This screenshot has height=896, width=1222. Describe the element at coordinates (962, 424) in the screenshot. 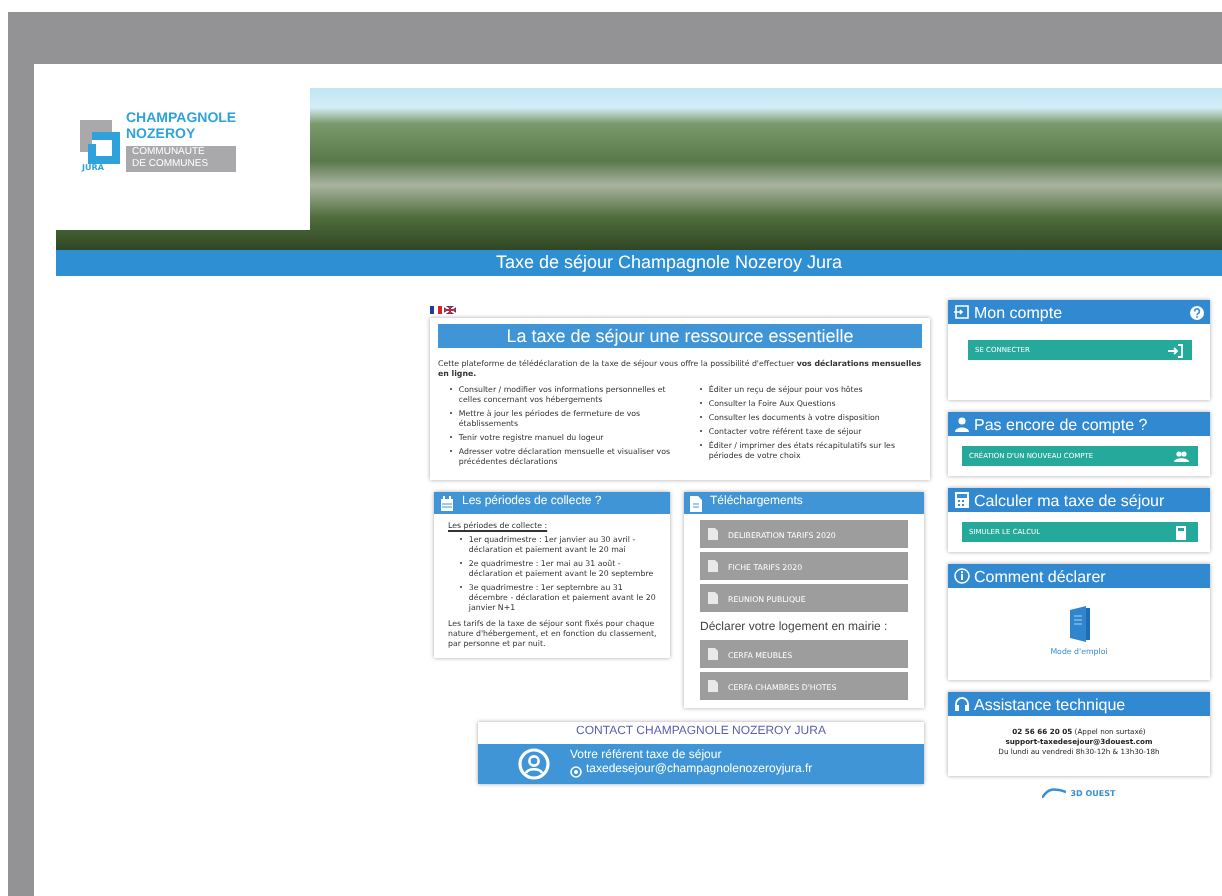

I see `user-icon` at that location.